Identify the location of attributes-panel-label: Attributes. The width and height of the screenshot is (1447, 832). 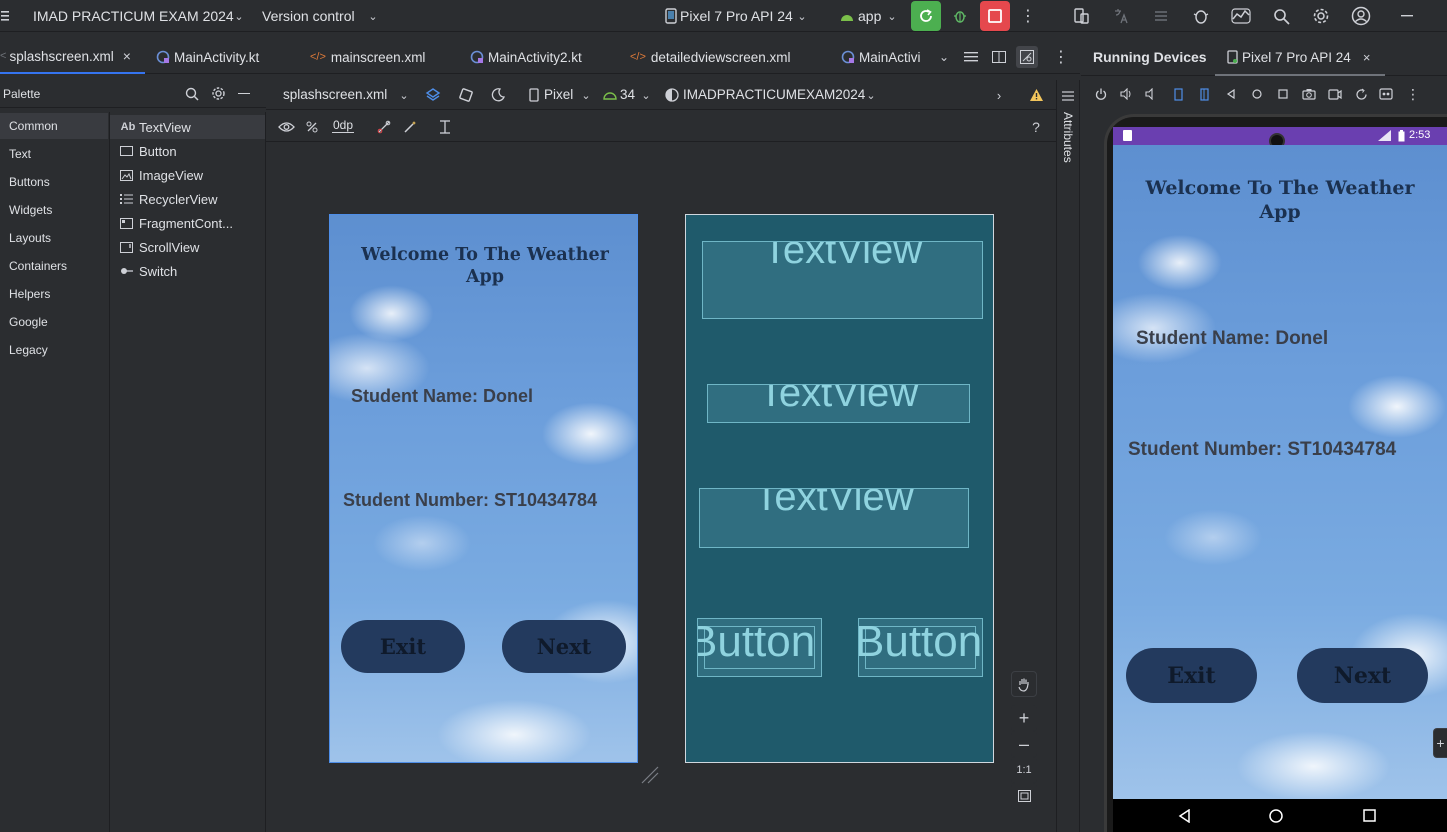
(1068, 137).